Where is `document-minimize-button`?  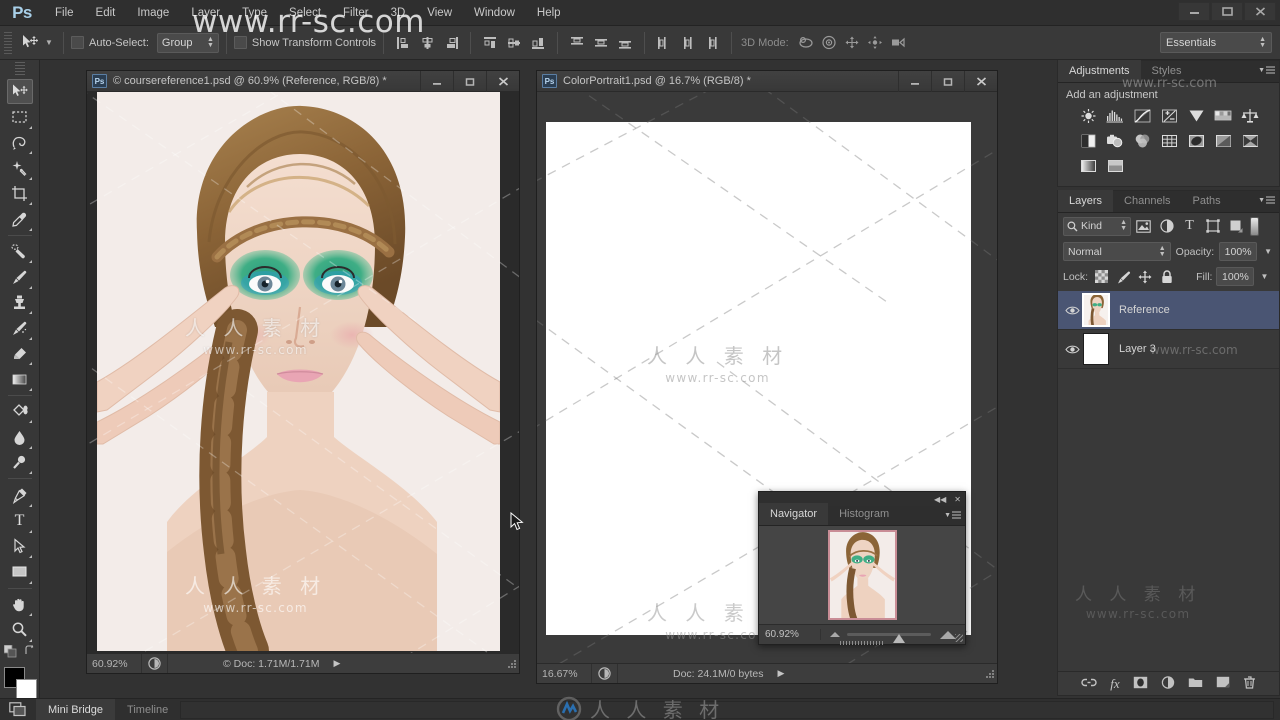
document-minimize-button is located at coordinates (914, 81).